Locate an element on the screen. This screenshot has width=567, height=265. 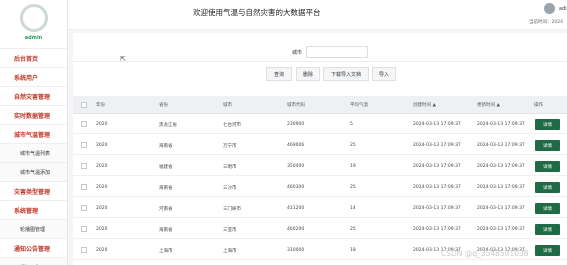
cell-city: 三门峡市 is located at coordinates (232, 209).